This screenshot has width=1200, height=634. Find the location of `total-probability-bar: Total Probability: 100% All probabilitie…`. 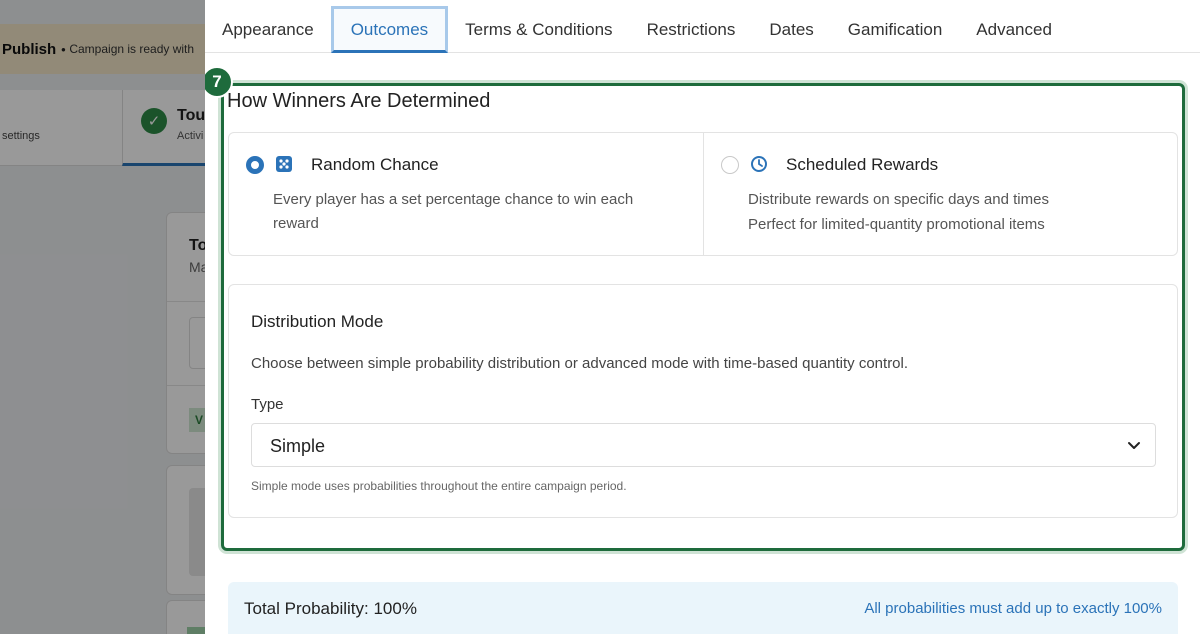

total-probability-bar: Total Probability: 100% All probabilitie… is located at coordinates (703, 608).